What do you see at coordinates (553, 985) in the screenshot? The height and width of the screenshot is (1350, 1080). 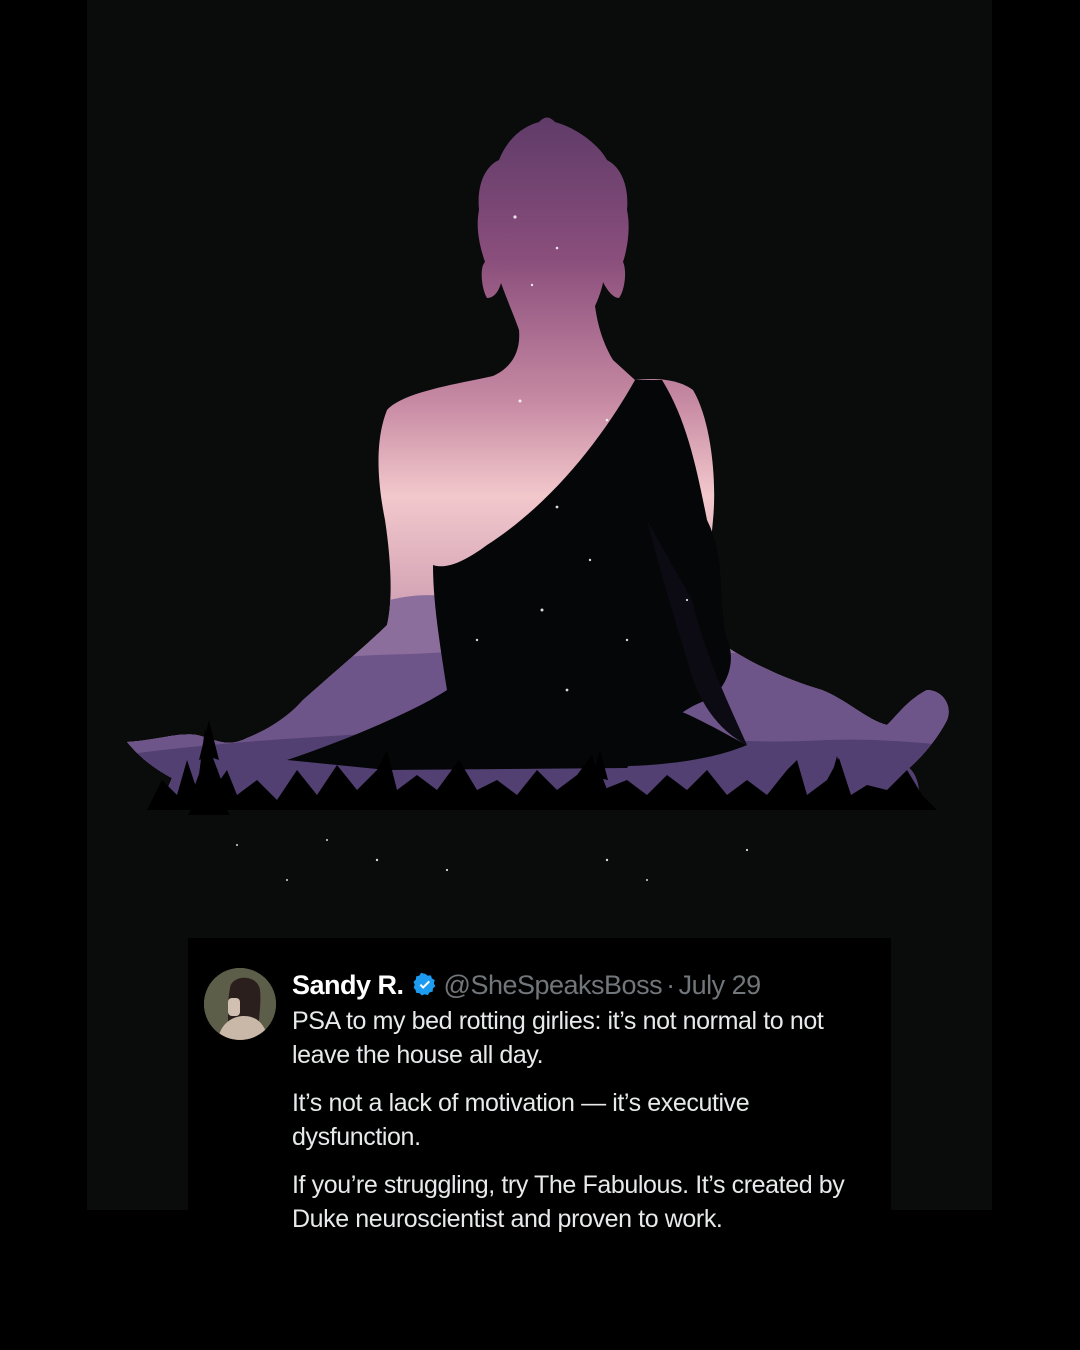 I see `author-handle: @SheSpeaksBoss` at bounding box center [553, 985].